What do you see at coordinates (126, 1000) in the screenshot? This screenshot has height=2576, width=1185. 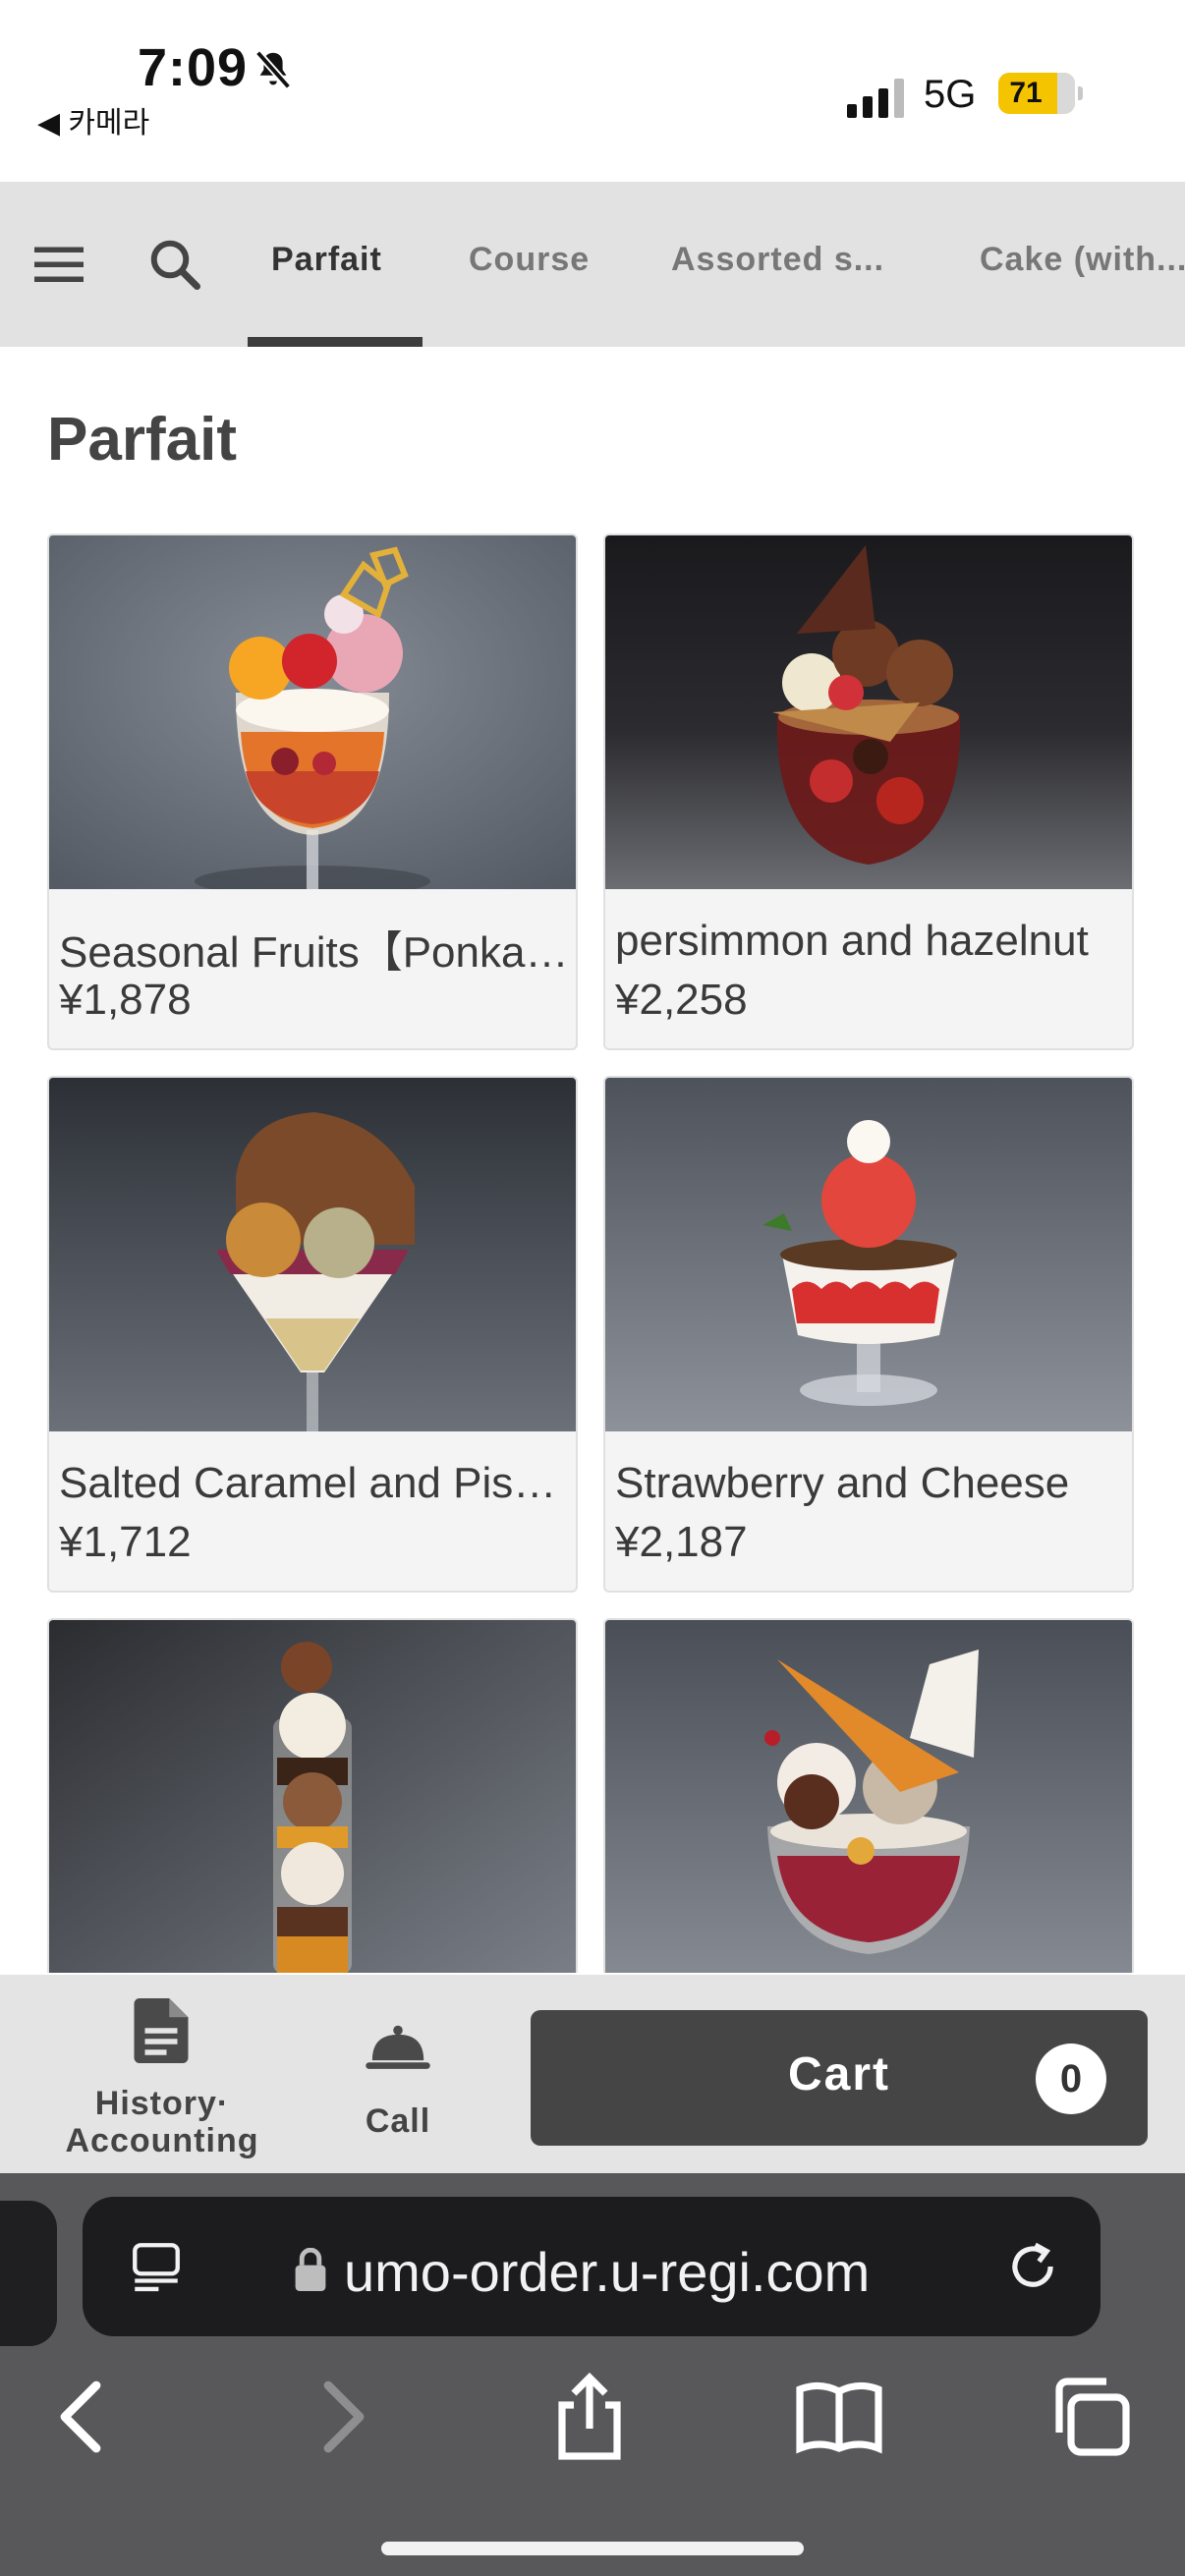 I see `product-price: ¥1,878` at bounding box center [126, 1000].